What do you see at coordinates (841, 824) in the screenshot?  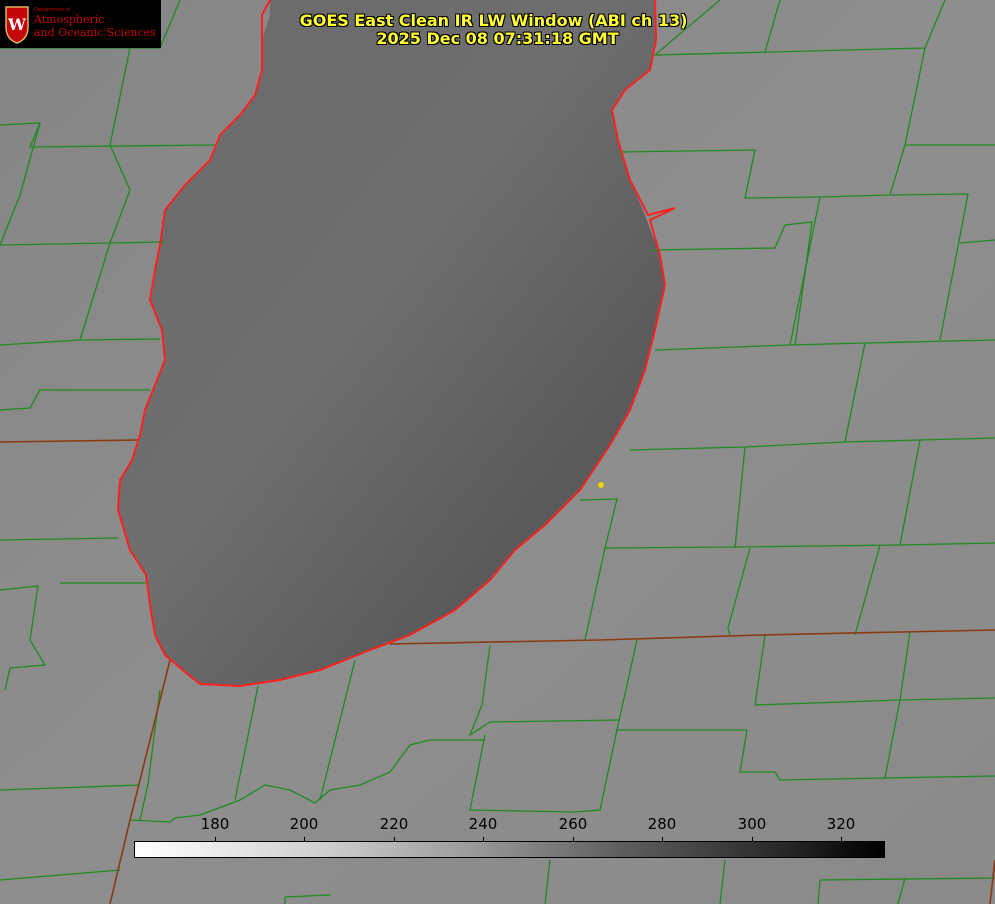 I see `scale-tick-label: 320` at bounding box center [841, 824].